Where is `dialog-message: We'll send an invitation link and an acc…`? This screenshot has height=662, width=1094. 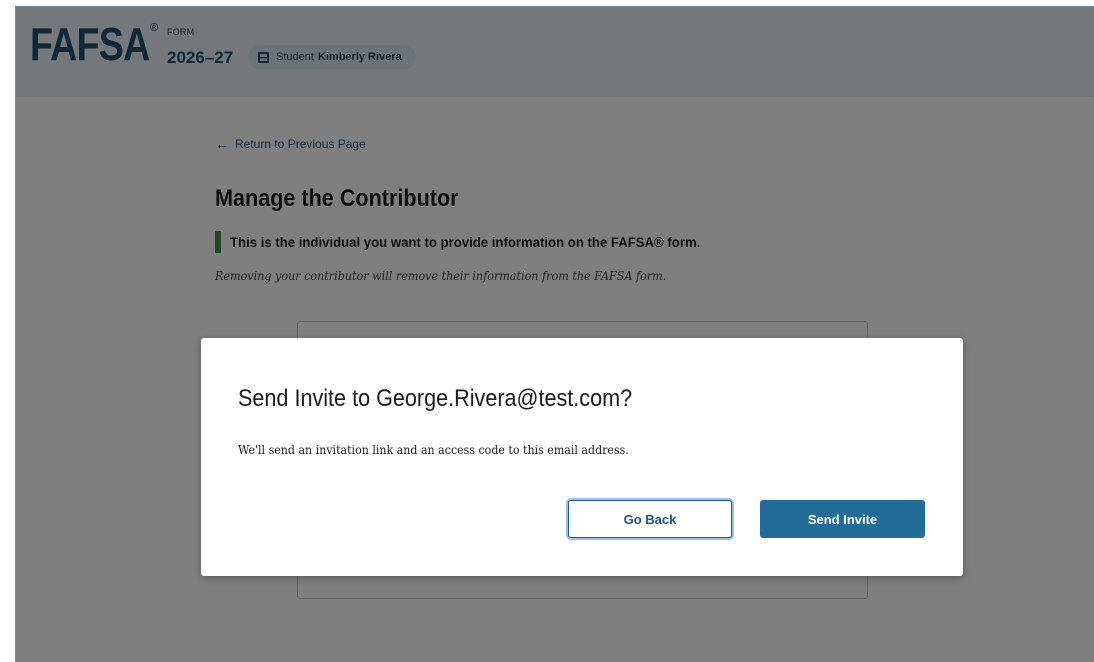 dialog-message: We'll send an invitation link and an acc… is located at coordinates (433, 450).